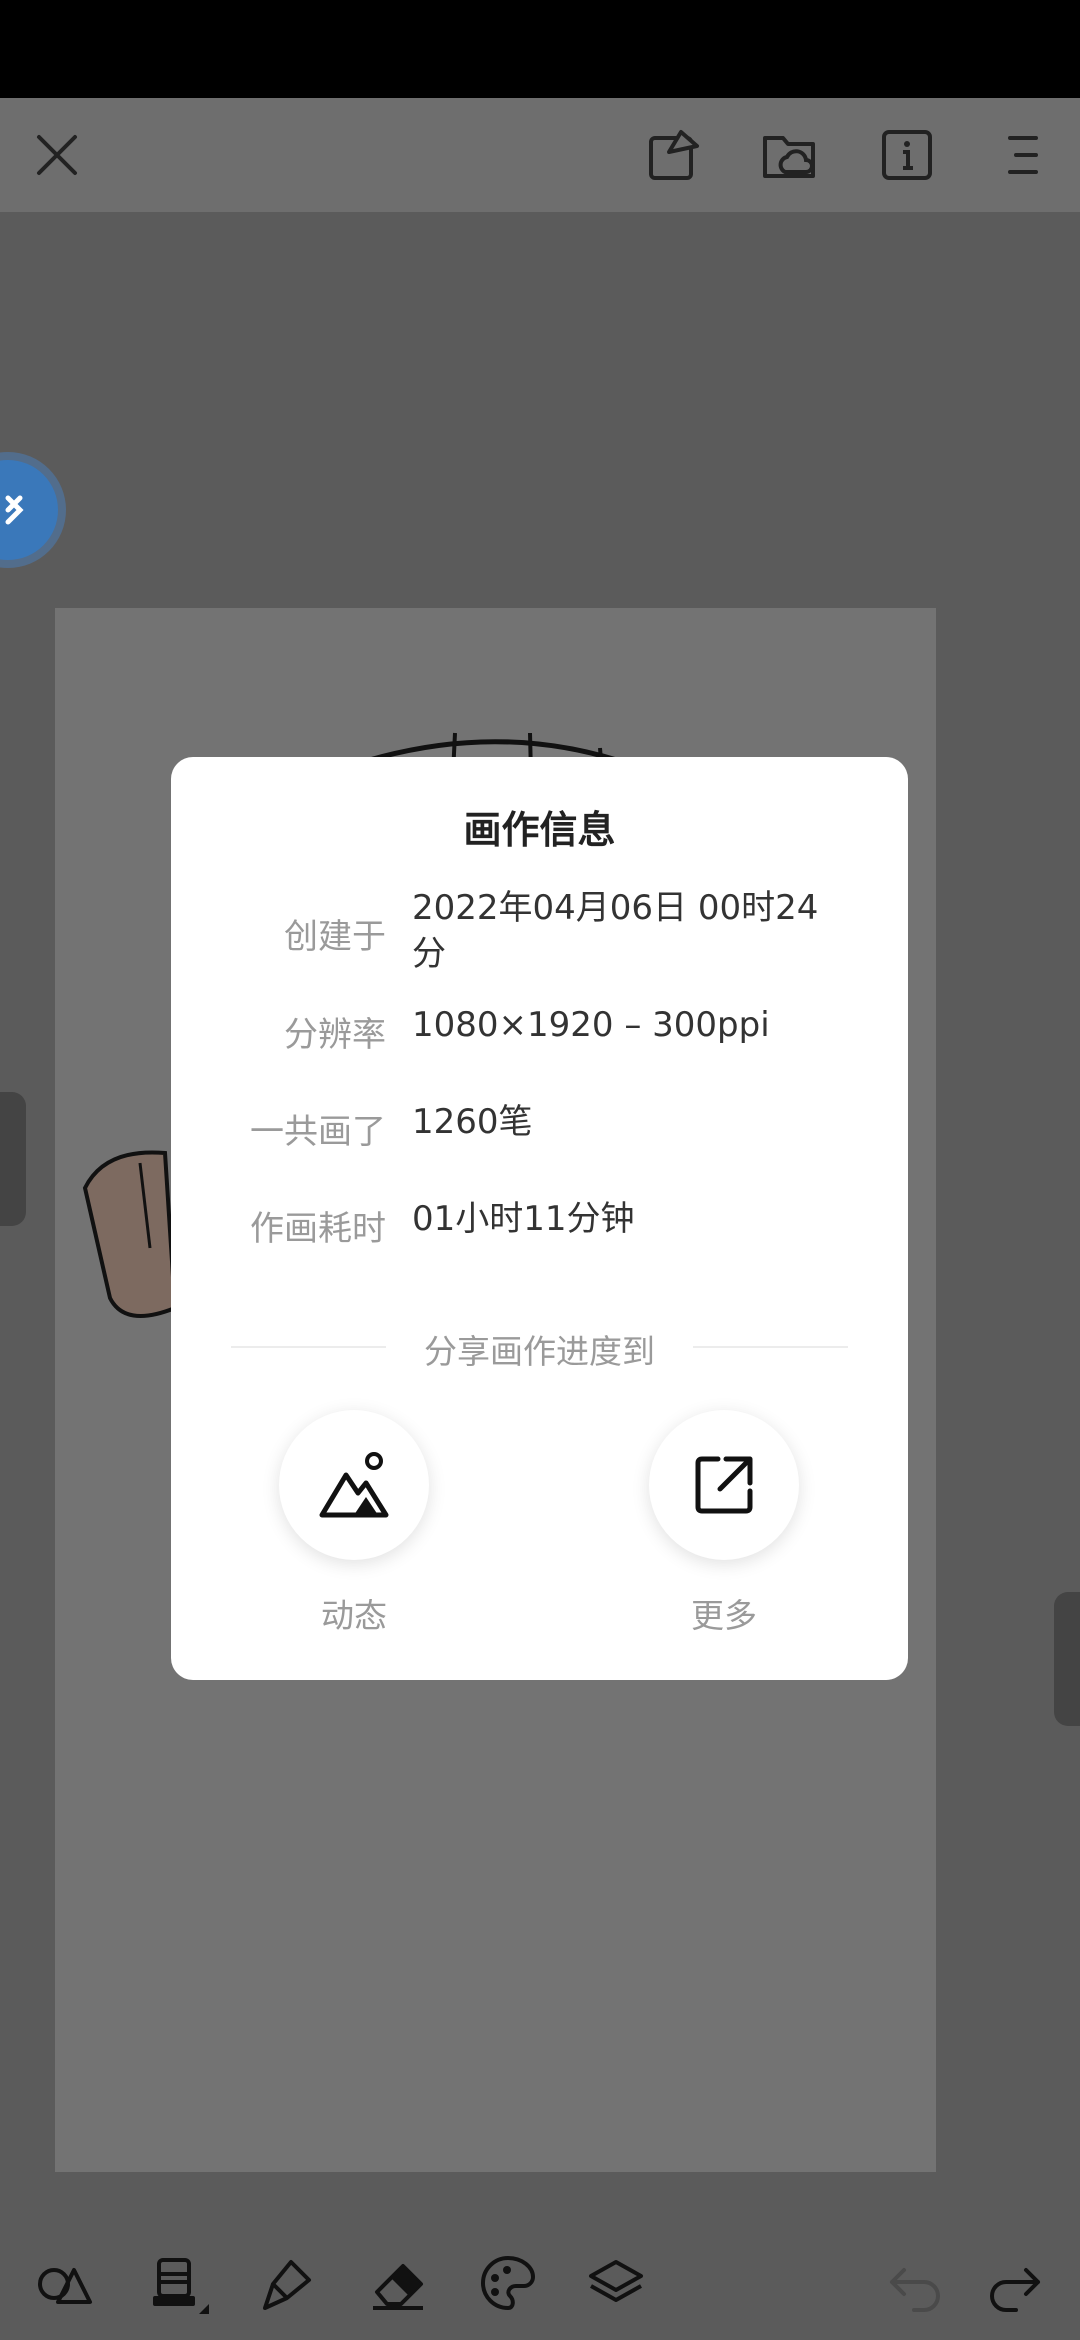  Describe the element at coordinates (13, 1159) in the screenshot. I see `left-slider-handle` at that location.